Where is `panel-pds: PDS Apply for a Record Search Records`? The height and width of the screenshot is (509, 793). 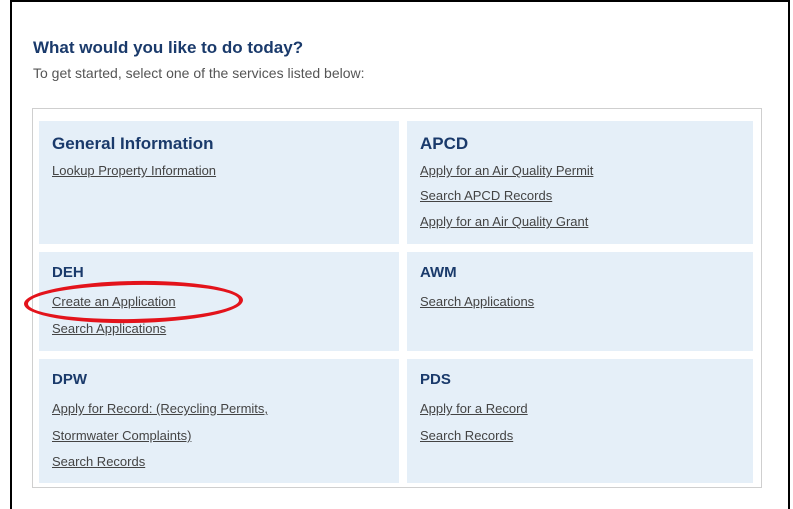 panel-pds: PDS Apply for a Record Search Records is located at coordinates (580, 421).